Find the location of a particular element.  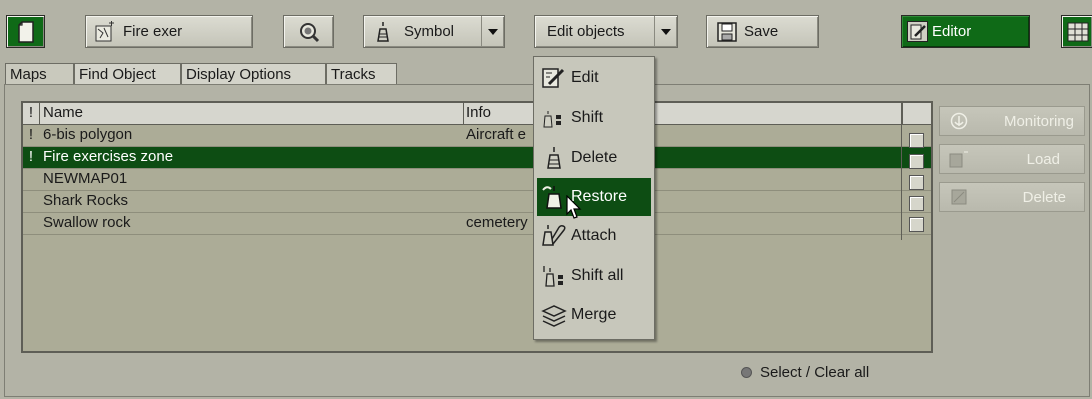

editor-toggle: Editor is located at coordinates (965, 31).